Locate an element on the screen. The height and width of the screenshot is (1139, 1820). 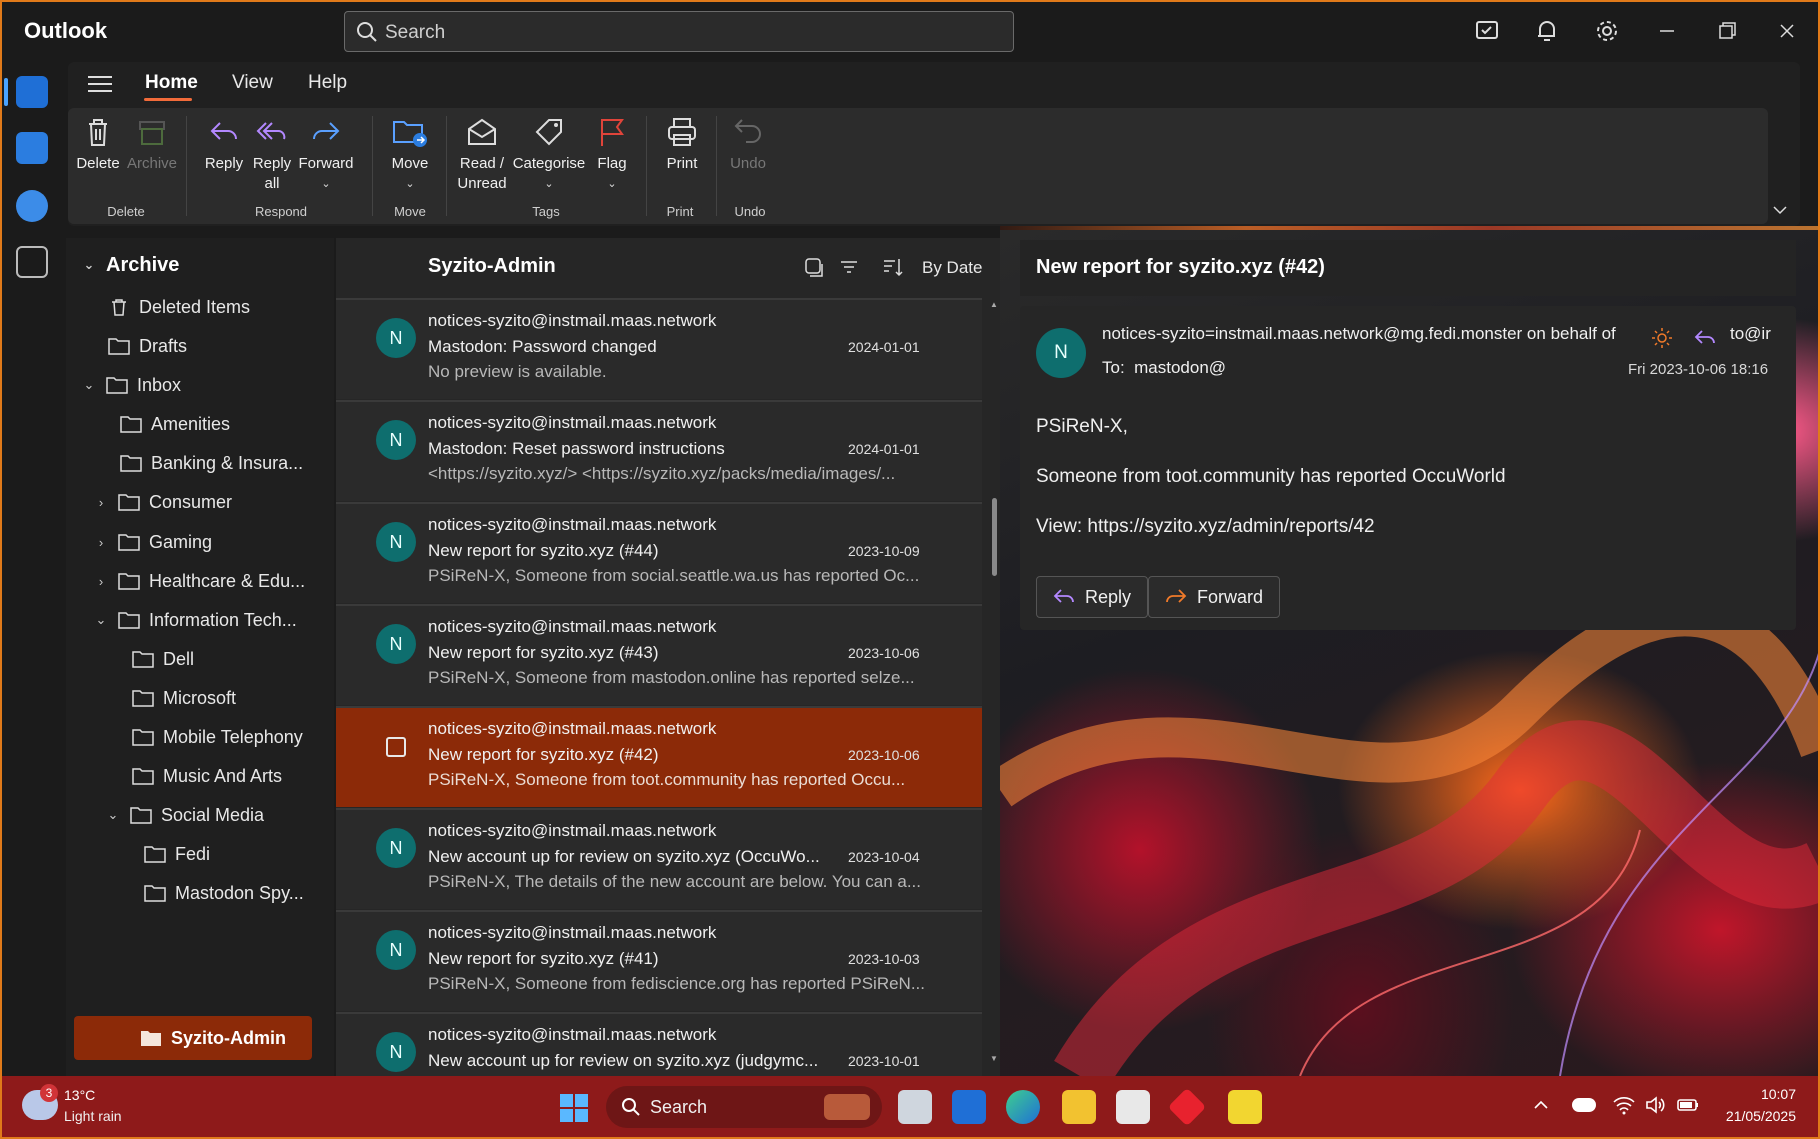
message-sender: notices-syzito@instmail.maas.network is located at coordinates (572, 422).